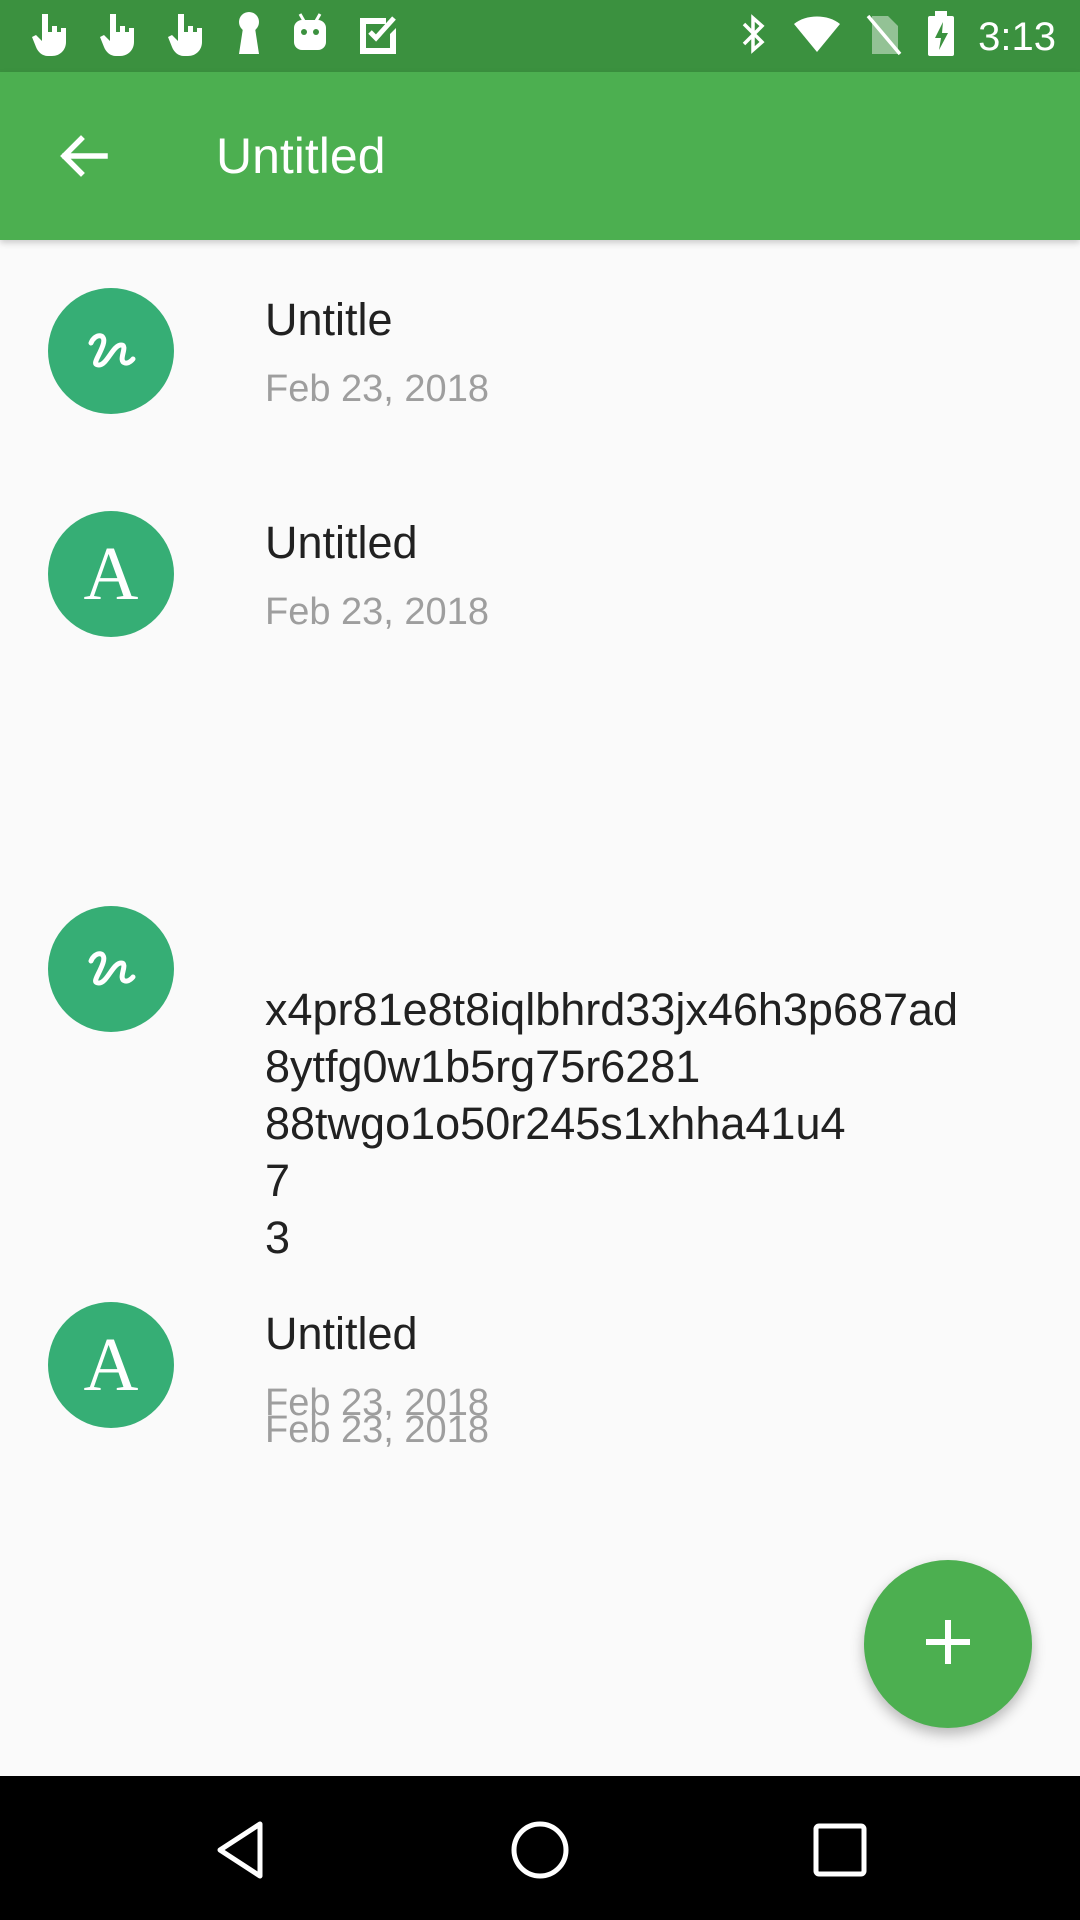 This screenshot has width=1080, height=1920. I want to click on page-title: Untitled, so click(301, 156).